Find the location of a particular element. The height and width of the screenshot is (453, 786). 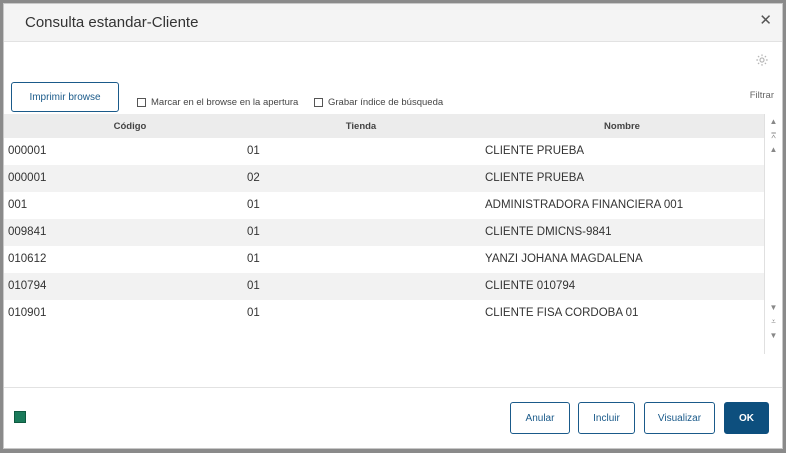

column-header-nombre: Nombre is located at coordinates (622, 126).